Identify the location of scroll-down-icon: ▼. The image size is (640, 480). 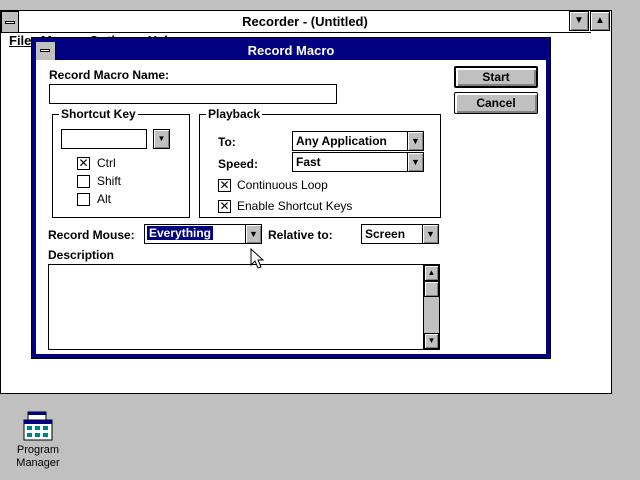
(431, 341).